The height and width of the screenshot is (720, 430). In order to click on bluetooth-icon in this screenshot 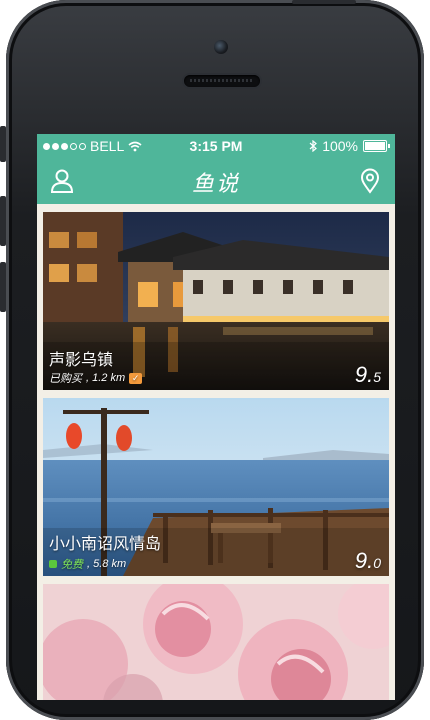, I will do `click(313, 146)`.